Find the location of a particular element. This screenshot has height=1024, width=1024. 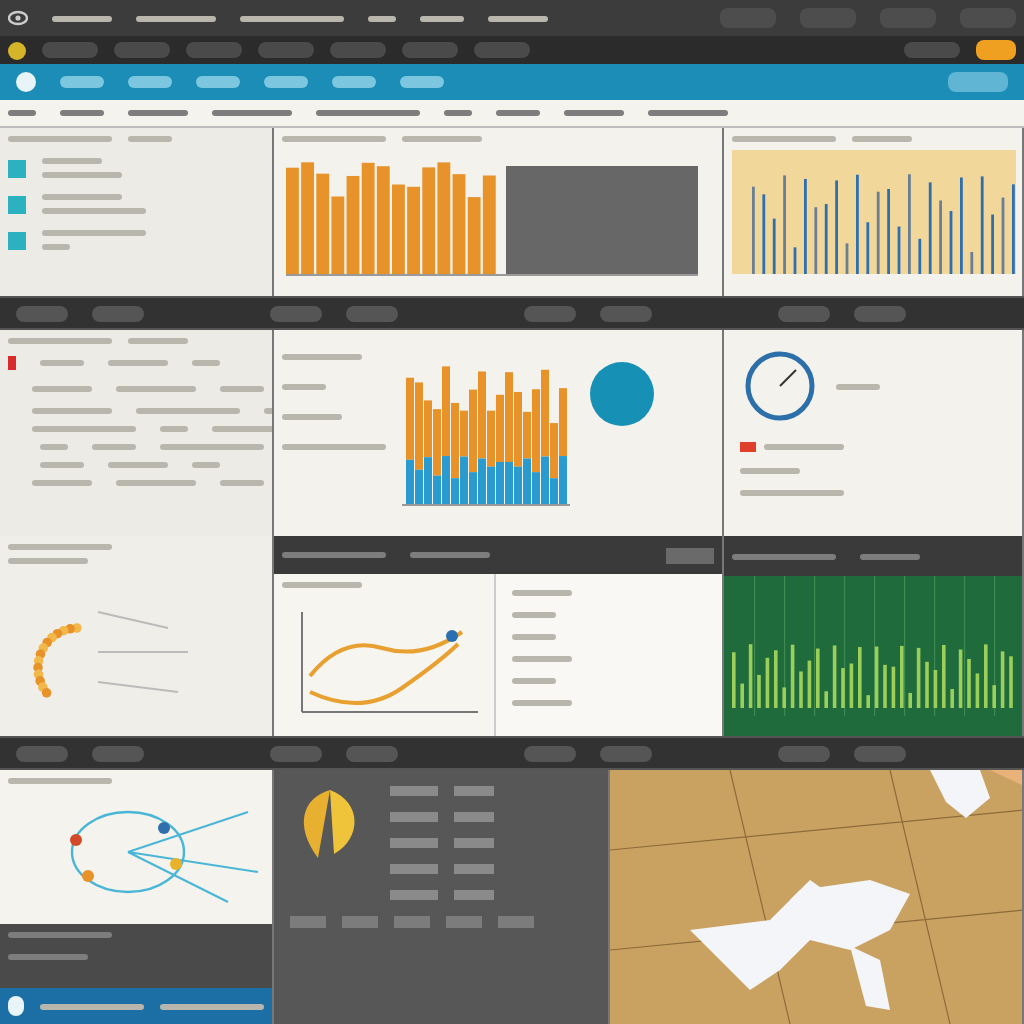

alert-button is located at coordinates (996, 50).